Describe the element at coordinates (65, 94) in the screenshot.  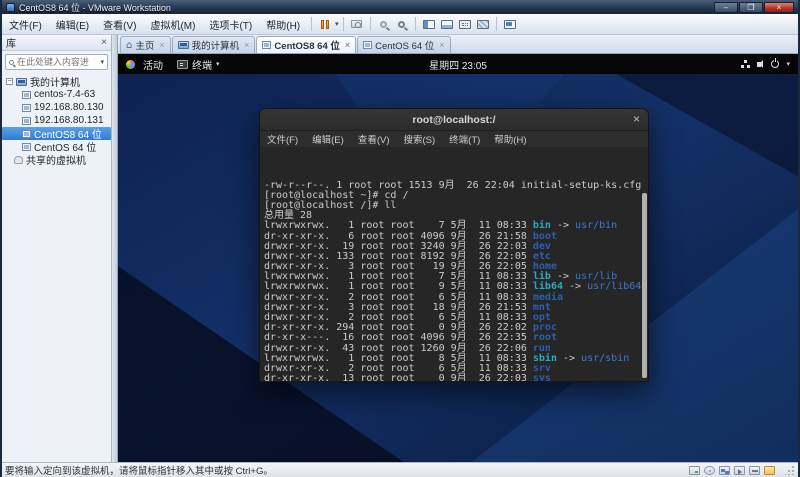
I see `tree-label: centos-7.4-63` at that location.